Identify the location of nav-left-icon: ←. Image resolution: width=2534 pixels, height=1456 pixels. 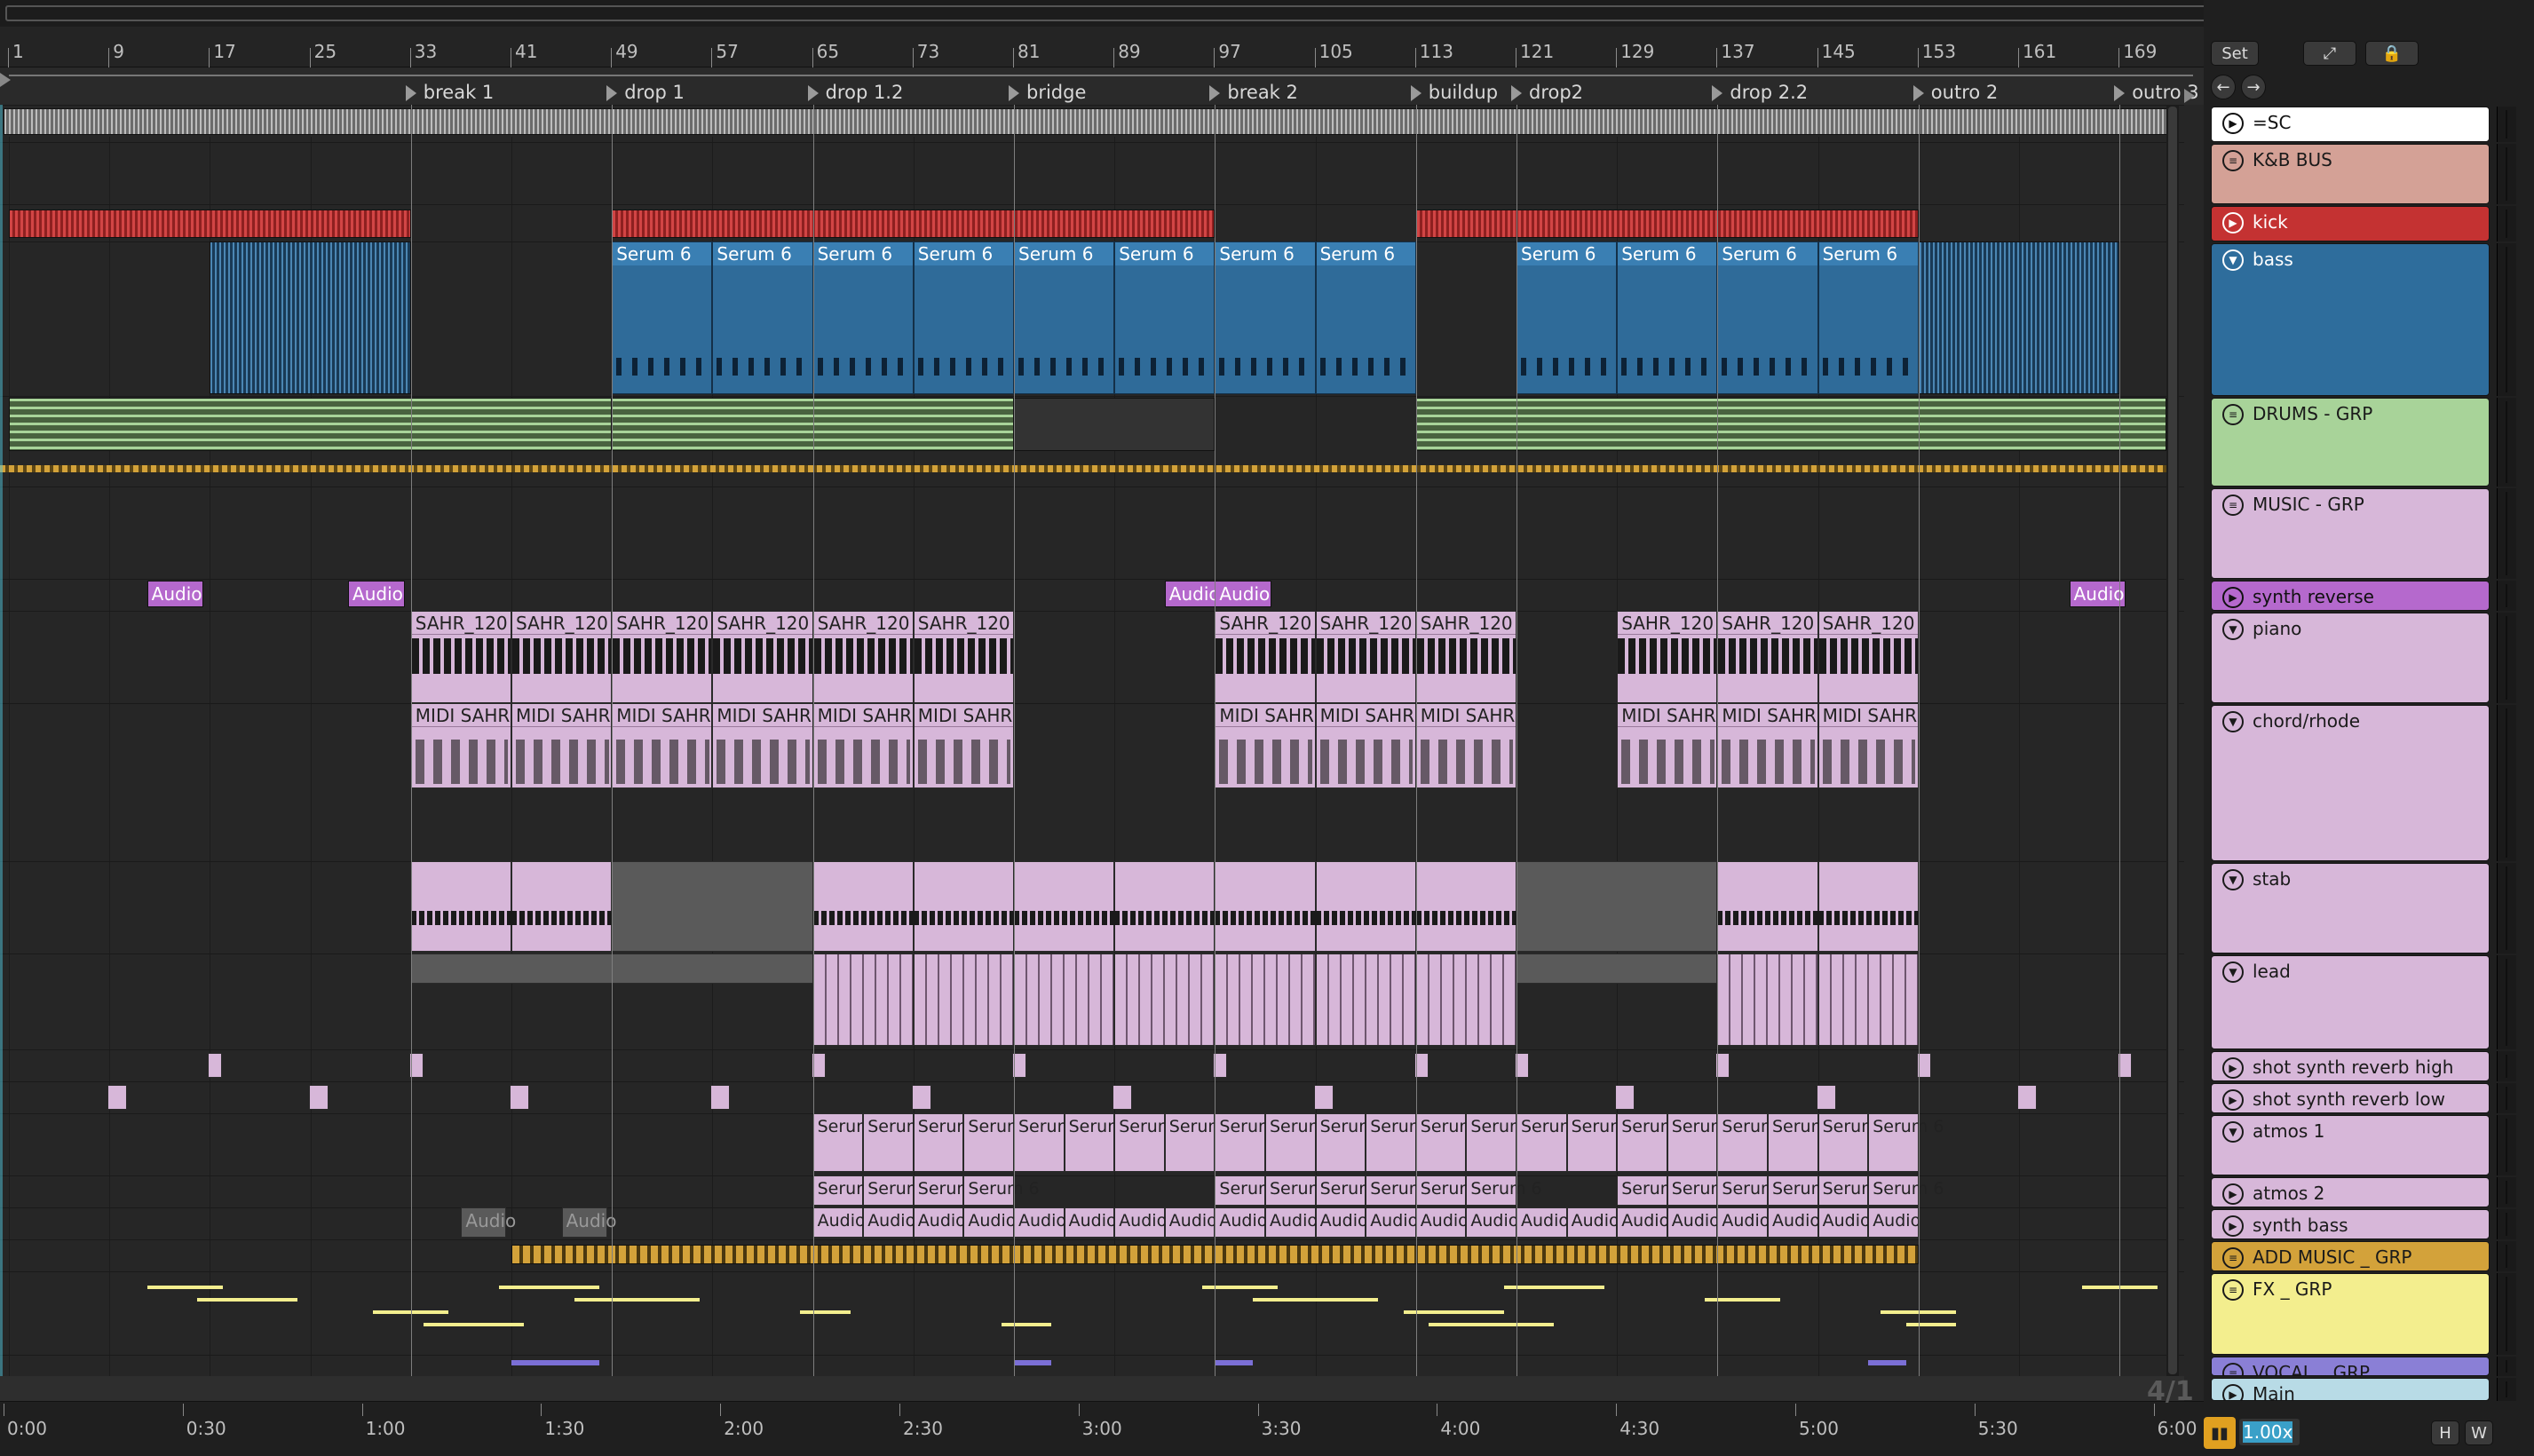
(2223, 87).